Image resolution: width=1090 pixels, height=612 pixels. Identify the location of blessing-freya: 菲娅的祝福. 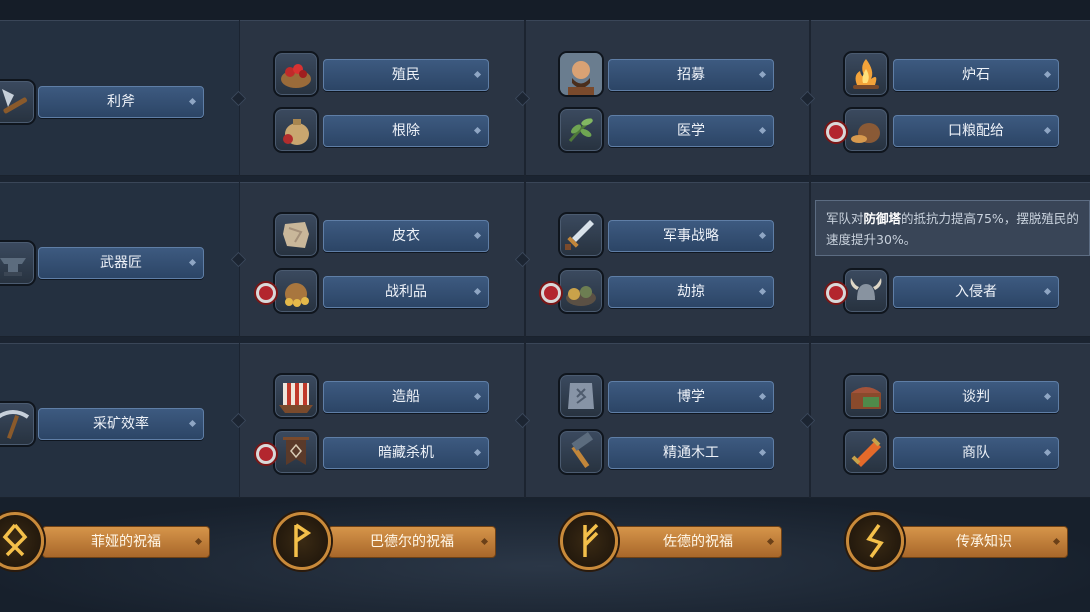
(126, 542).